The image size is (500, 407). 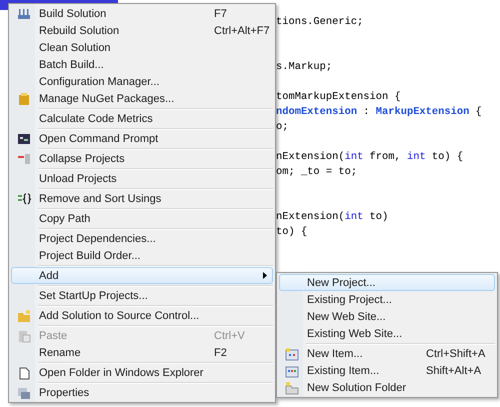 What do you see at coordinates (305, 67) in the screenshot?
I see `code-line: s.Markup;` at bounding box center [305, 67].